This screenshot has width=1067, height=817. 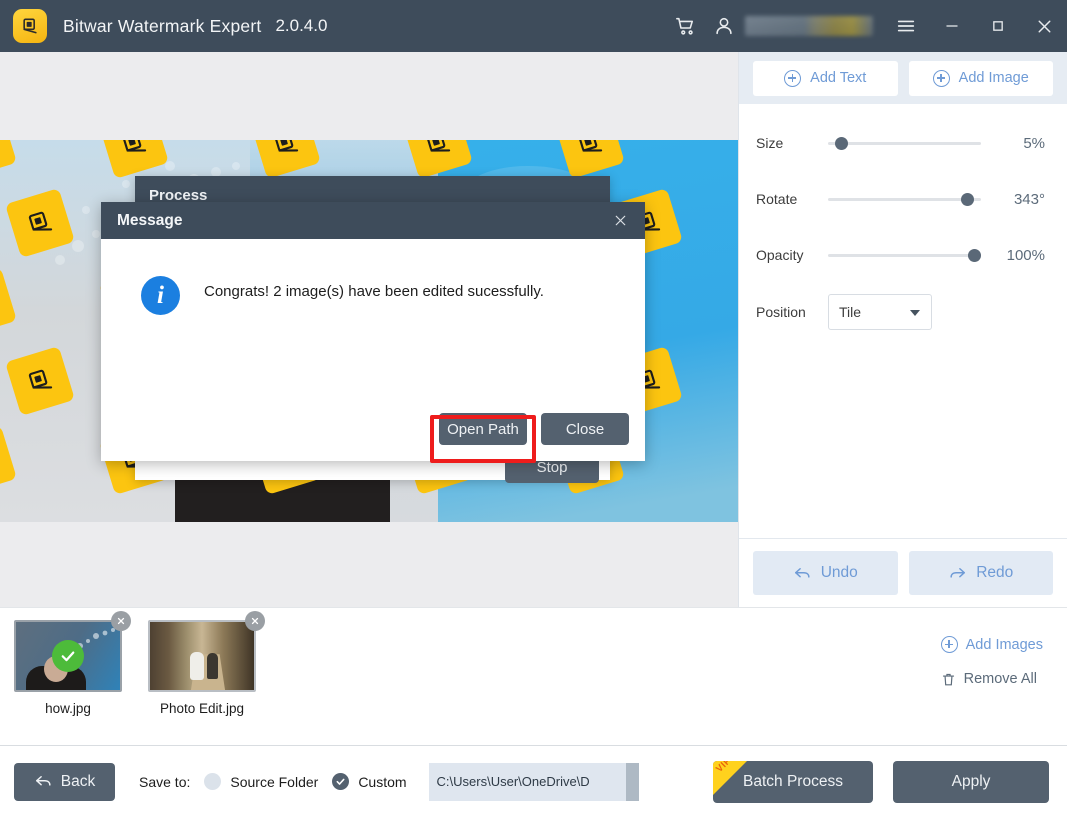 What do you see at coordinates (686, 26) in the screenshot?
I see `shopping-cart-icon` at bounding box center [686, 26].